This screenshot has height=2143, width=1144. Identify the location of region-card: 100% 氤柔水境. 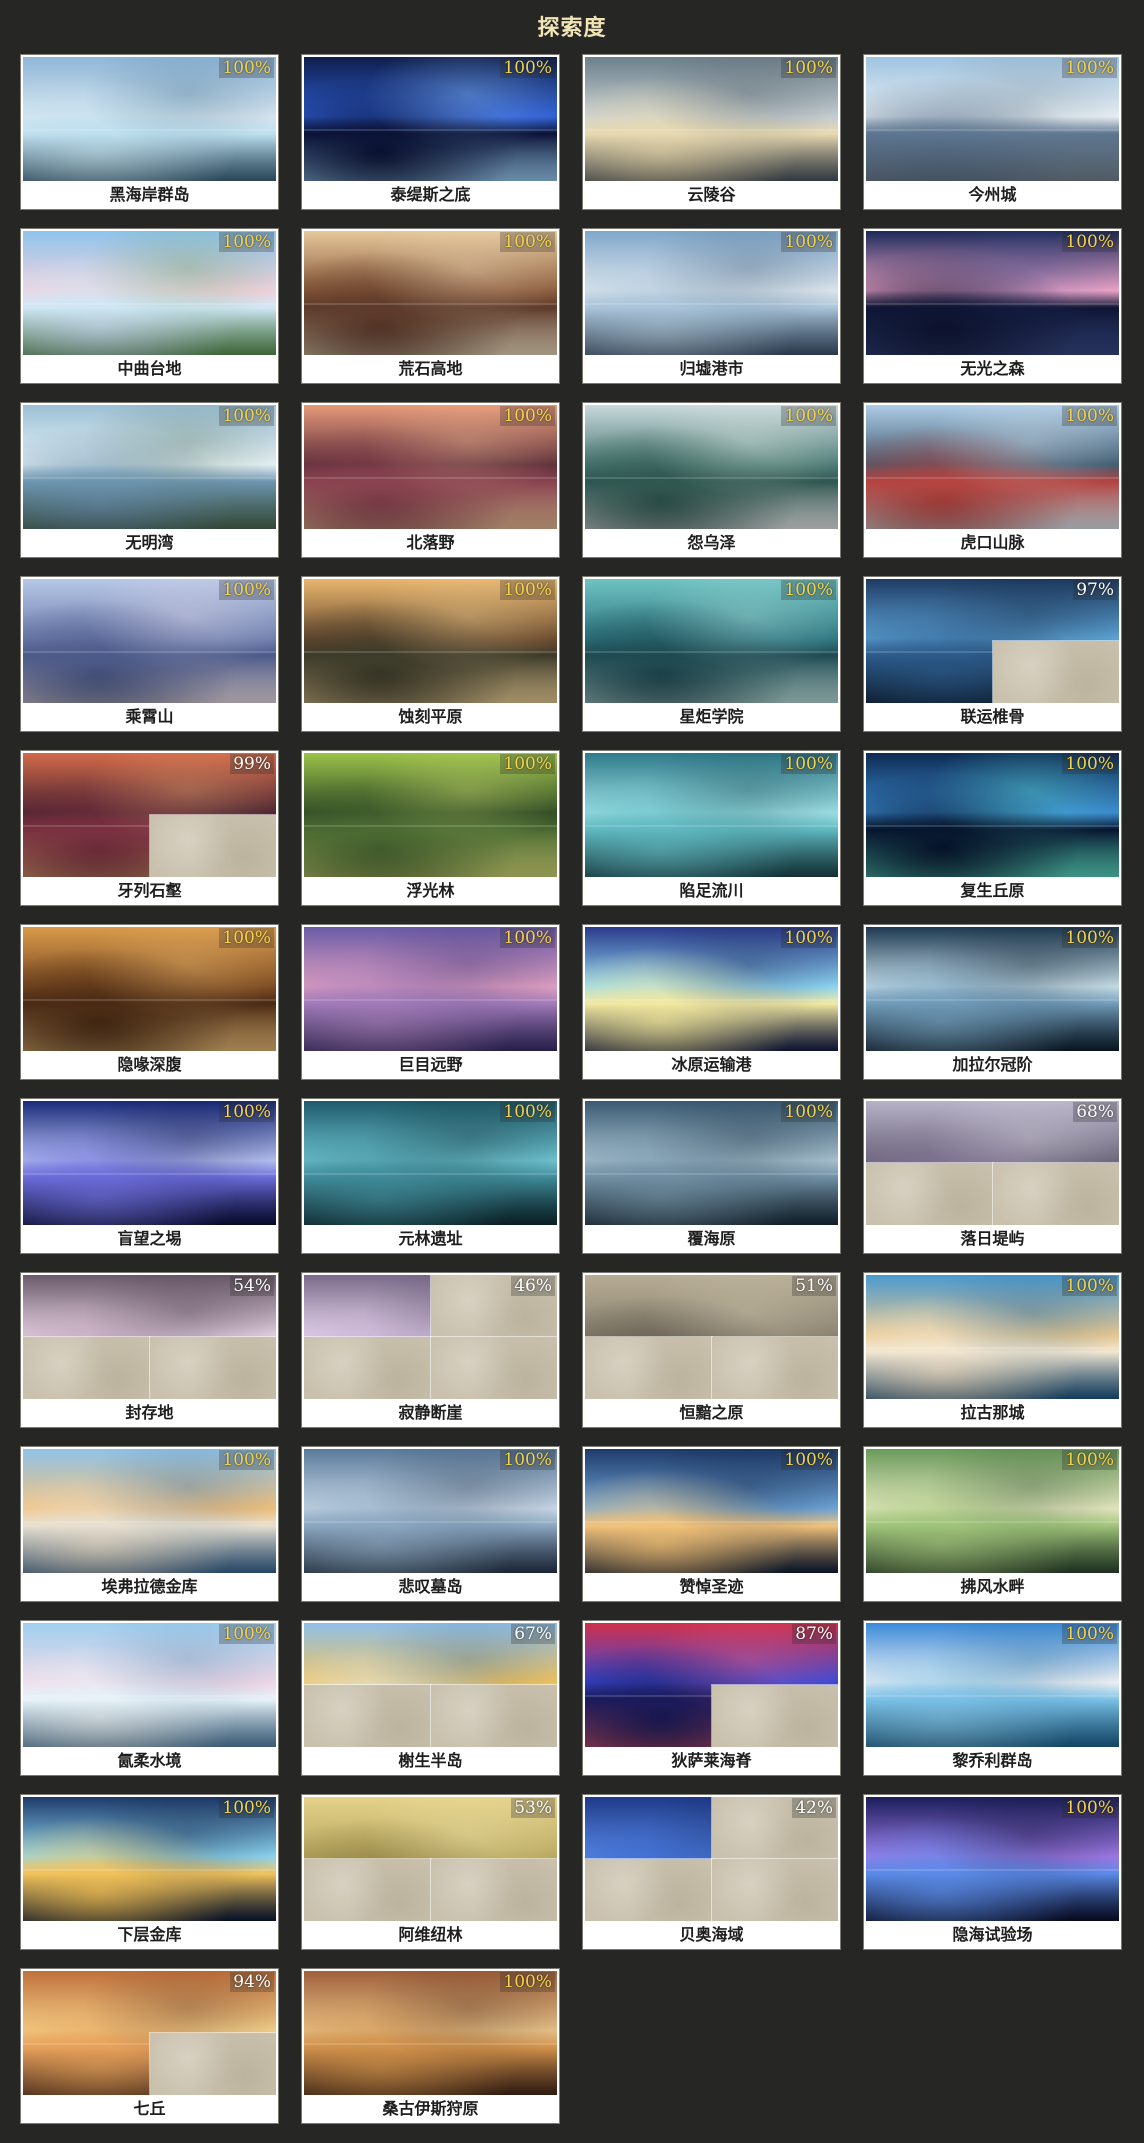
(149, 1698).